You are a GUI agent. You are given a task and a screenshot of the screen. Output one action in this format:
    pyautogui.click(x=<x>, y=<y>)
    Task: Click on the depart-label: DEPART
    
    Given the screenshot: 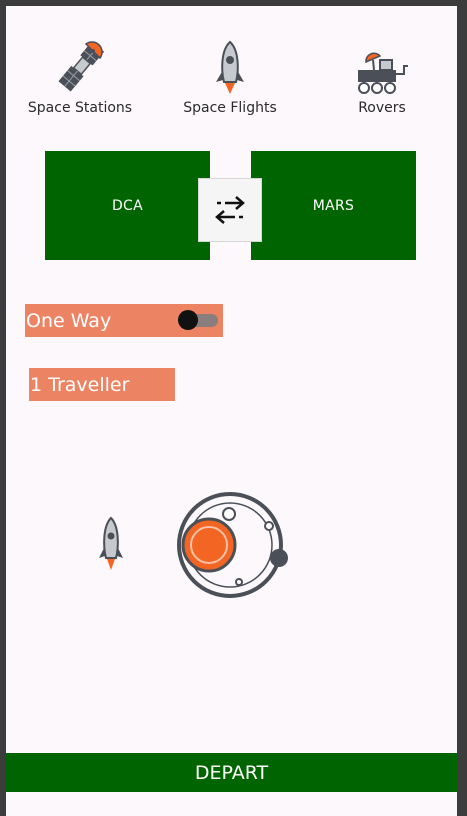 What is the action you would take?
    pyautogui.click(x=231, y=772)
    